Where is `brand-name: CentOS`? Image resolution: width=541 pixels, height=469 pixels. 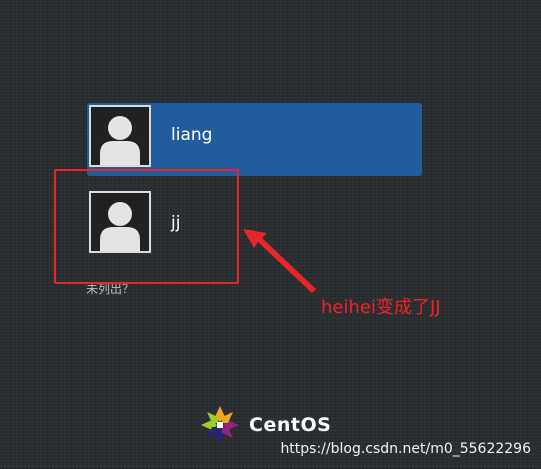
brand-name: CentOS is located at coordinates (290, 425).